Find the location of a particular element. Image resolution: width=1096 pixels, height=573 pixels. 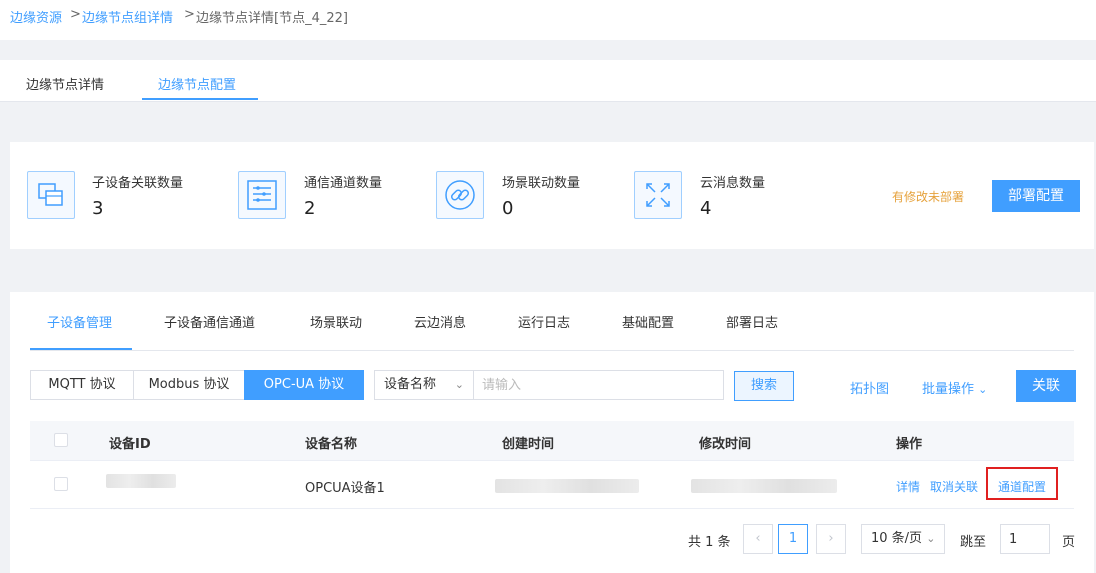

batch-operations-label: 批量操作 is located at coordinates (948, 389).